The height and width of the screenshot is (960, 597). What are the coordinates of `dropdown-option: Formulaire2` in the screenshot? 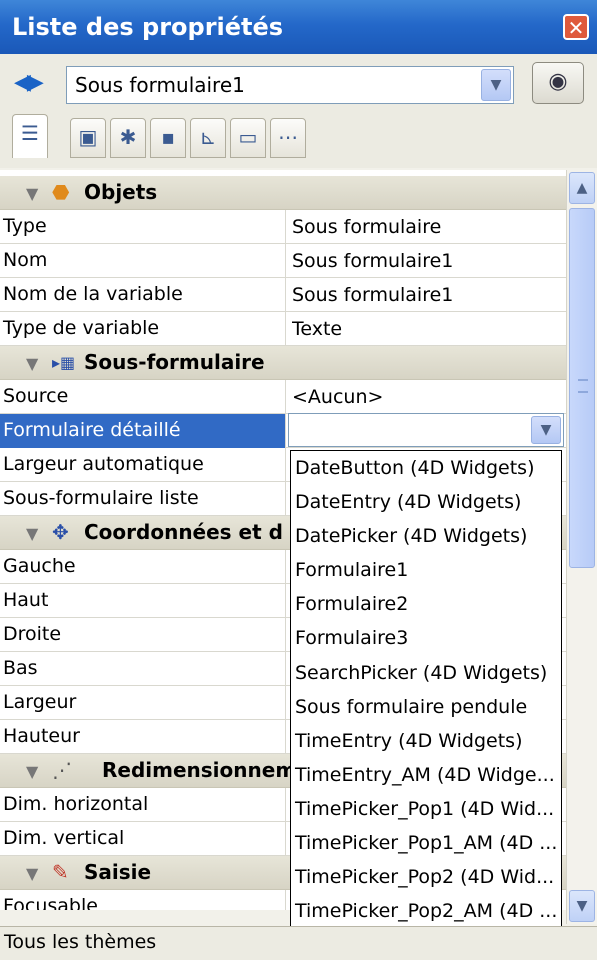 It's located at (426, 604).